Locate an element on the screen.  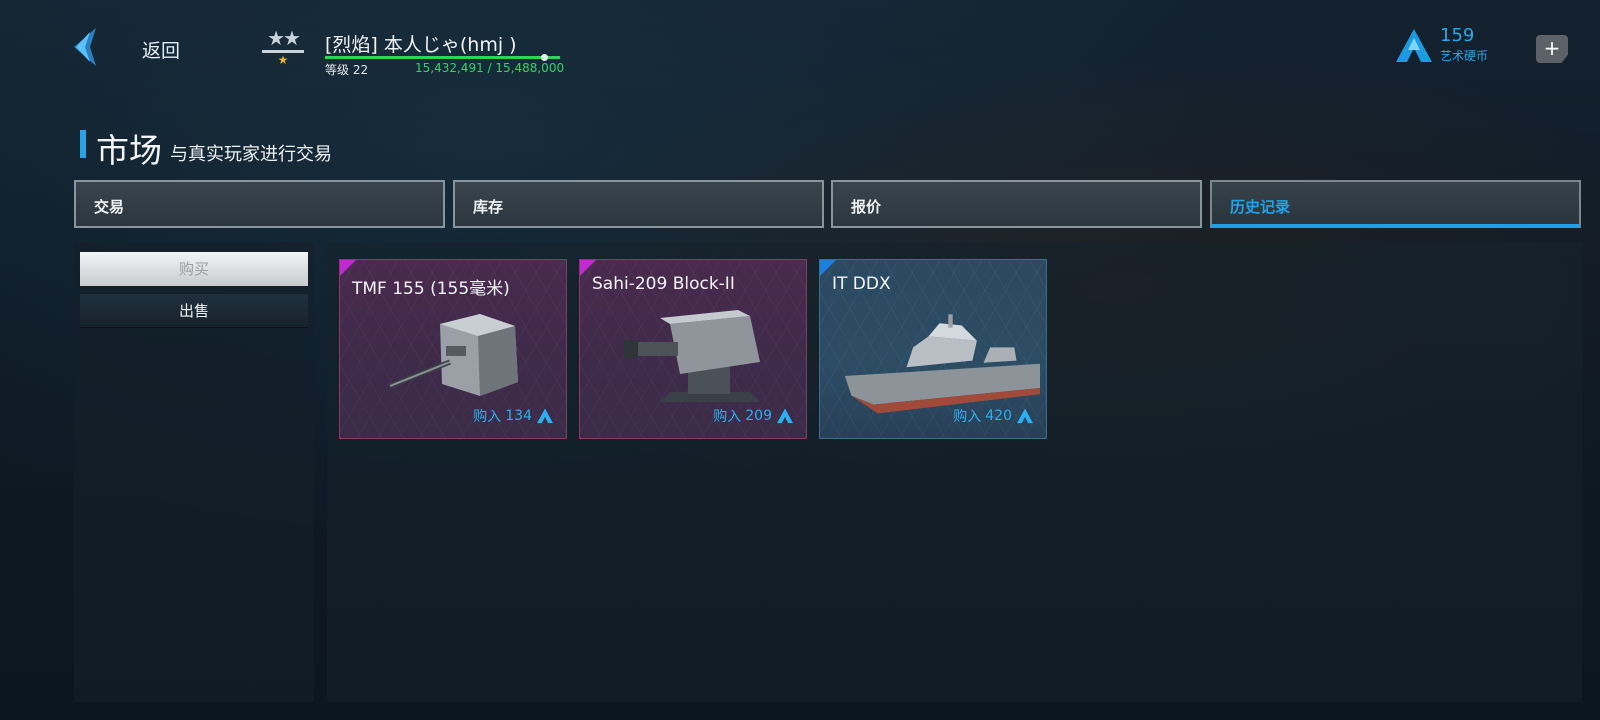
item-card: Sahi-209 Block-II 购入 209 is located at coordinates (693, 349).